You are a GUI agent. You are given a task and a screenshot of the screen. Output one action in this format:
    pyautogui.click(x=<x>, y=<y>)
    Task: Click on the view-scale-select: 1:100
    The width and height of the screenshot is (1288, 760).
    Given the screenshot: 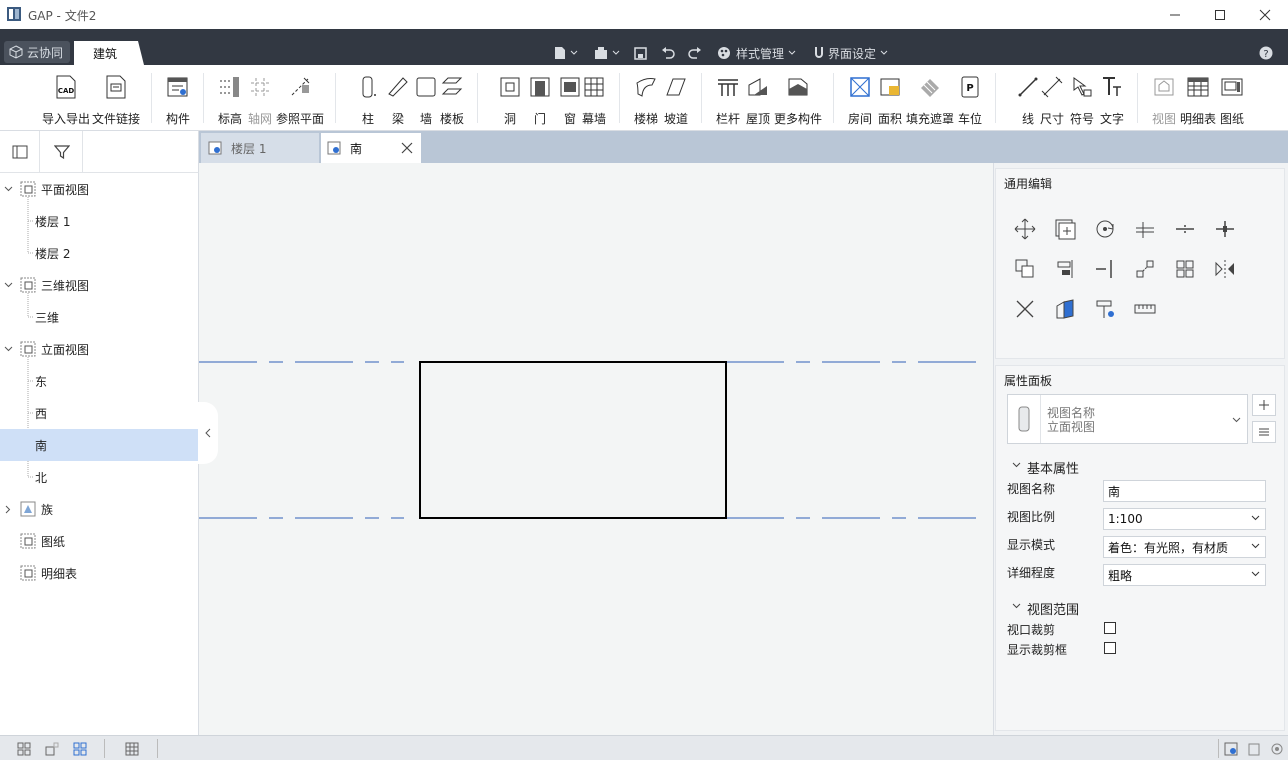 What is the action you would take?
    pyautogui.click(x=1184, y=519)
    